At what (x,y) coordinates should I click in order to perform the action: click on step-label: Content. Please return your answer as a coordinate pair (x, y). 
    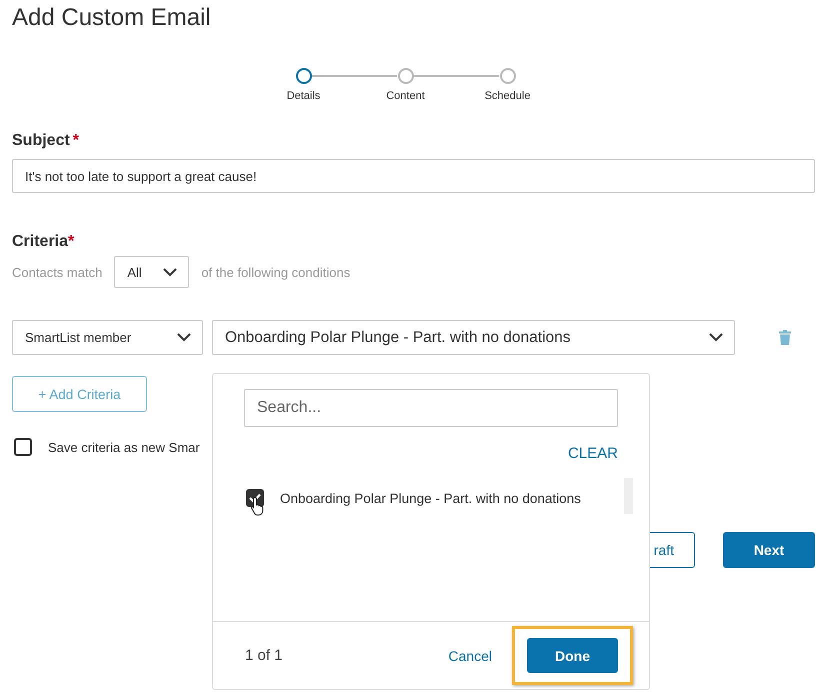
    Looking at the image, I should click on (405, 96).